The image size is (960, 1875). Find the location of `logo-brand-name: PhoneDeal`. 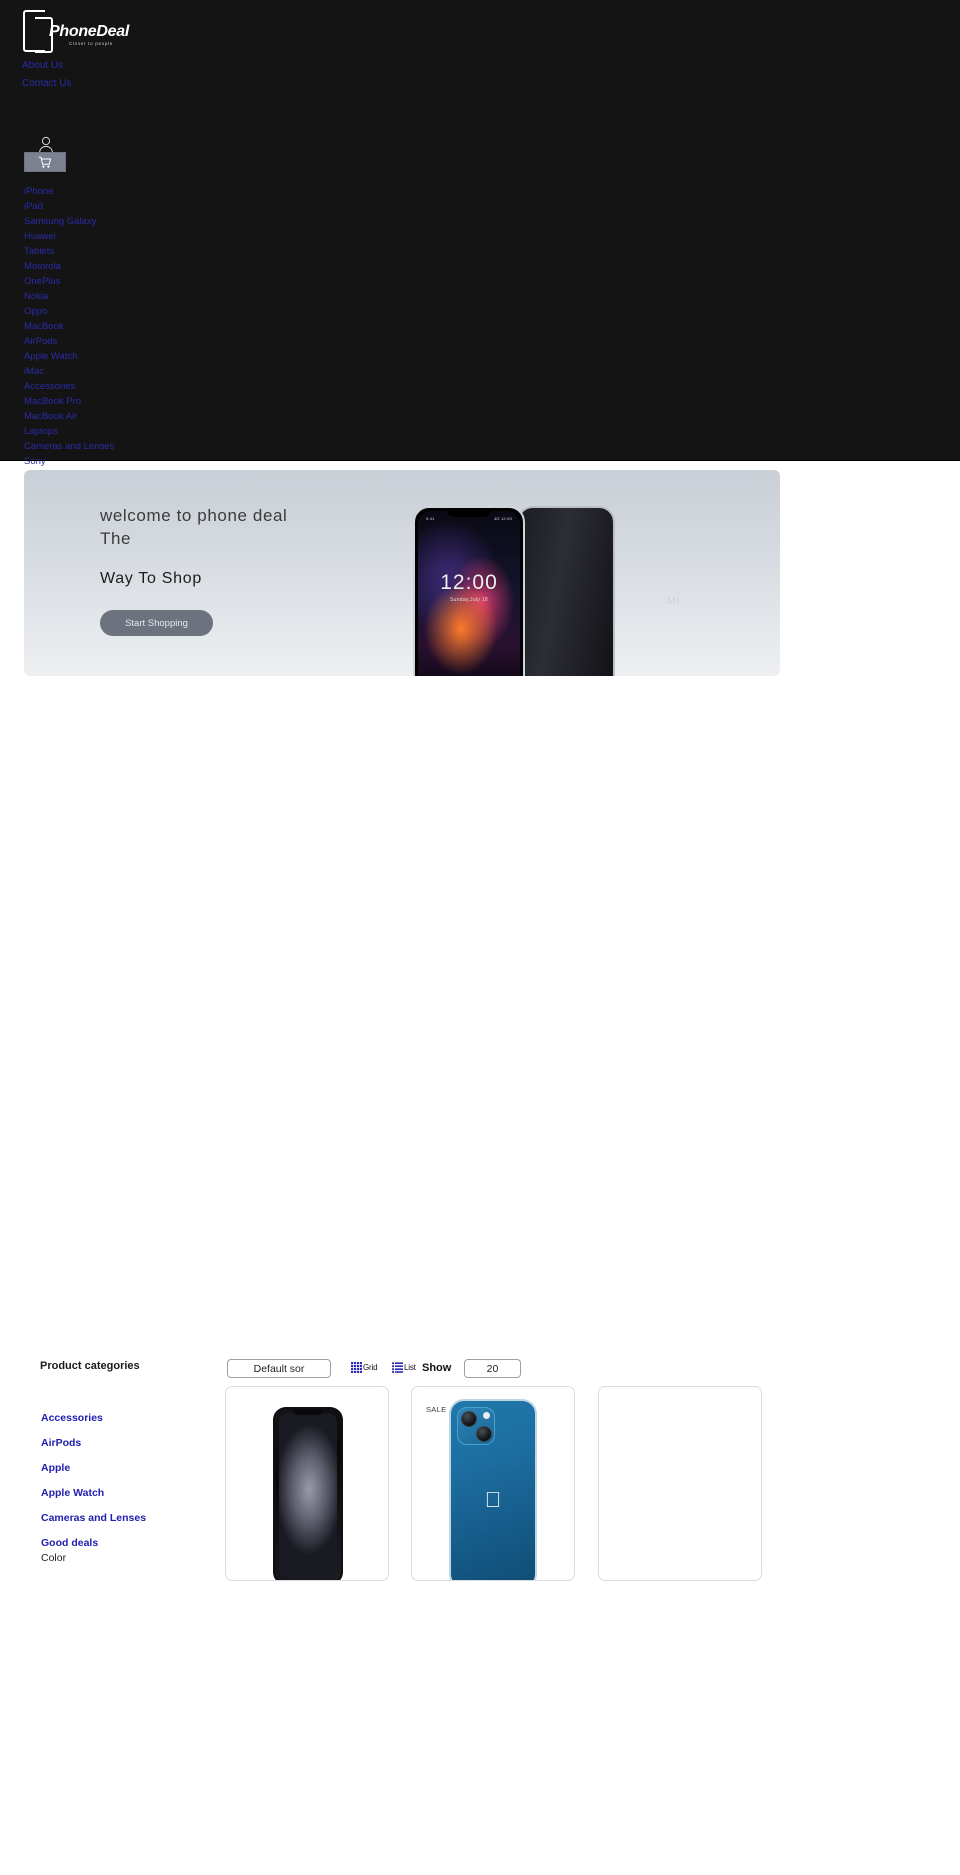

logo-brand-name: PhoneDeal is located at coordinates (89, 31).